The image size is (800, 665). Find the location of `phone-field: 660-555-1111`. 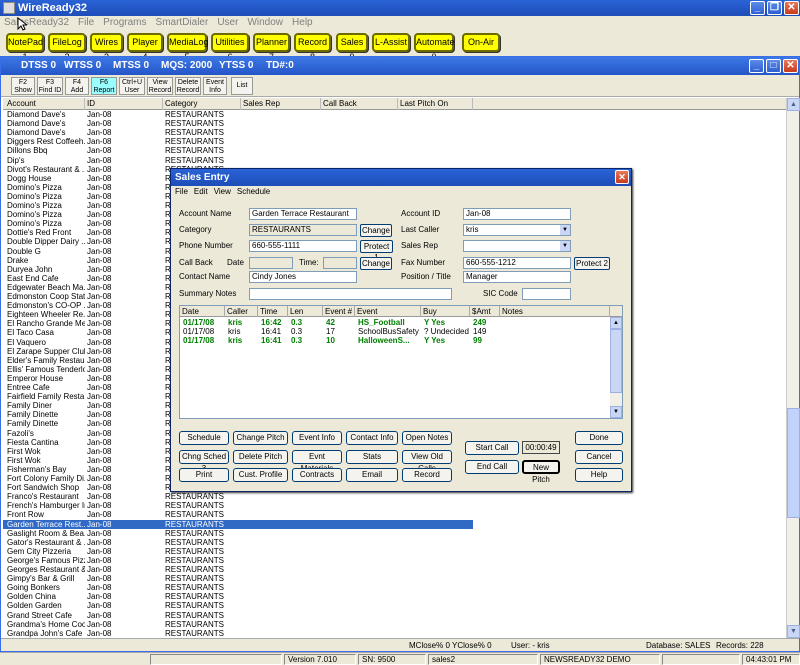

phone-field: 660-555-1111 is located at coordinates (303, 246).